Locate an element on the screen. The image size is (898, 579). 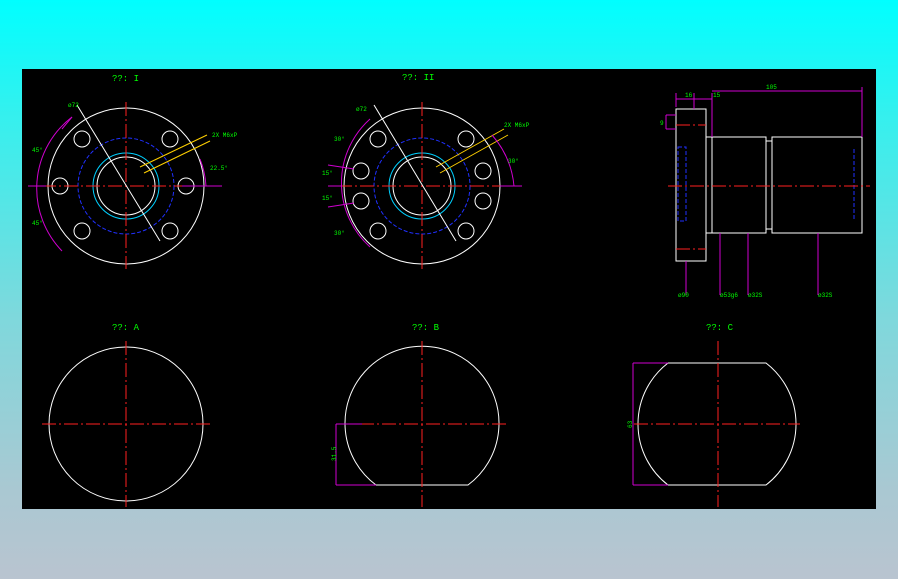
view-ii-angle-c: 15° is located at coordinates (327, 198).